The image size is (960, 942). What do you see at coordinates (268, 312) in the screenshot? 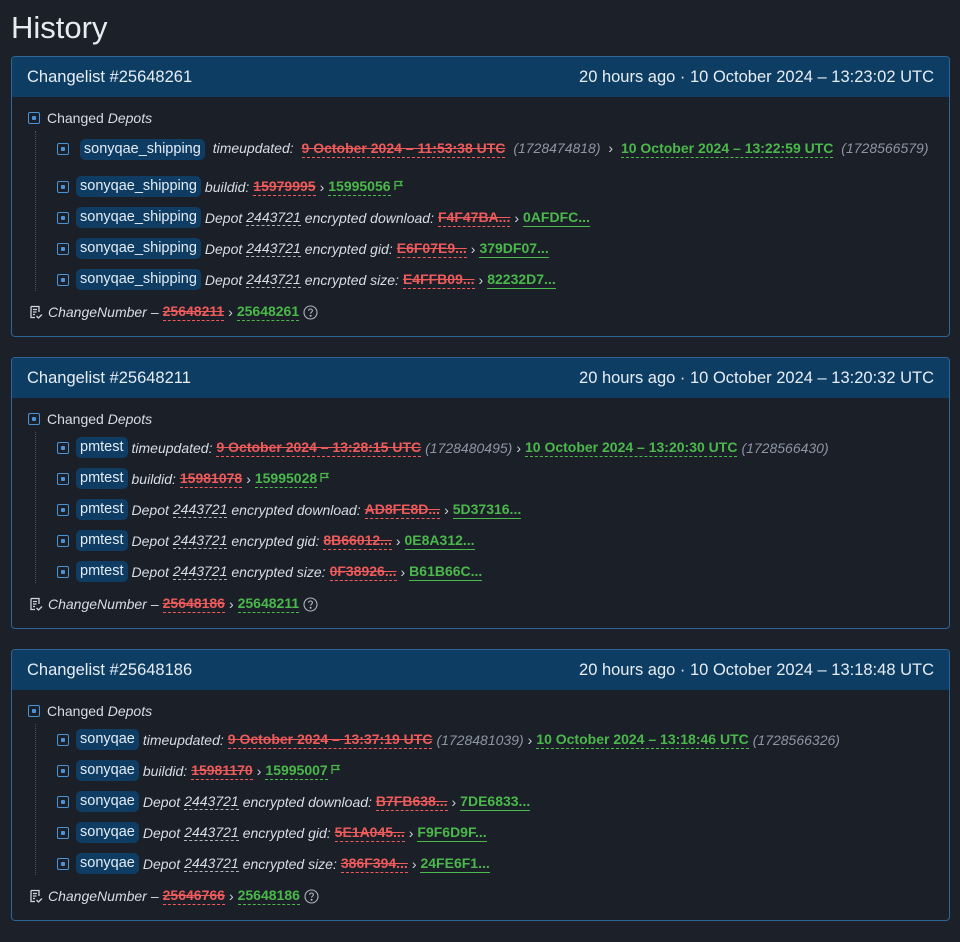
I see `new-changenumber-link: 25648261` at bounding box center [268, 312].